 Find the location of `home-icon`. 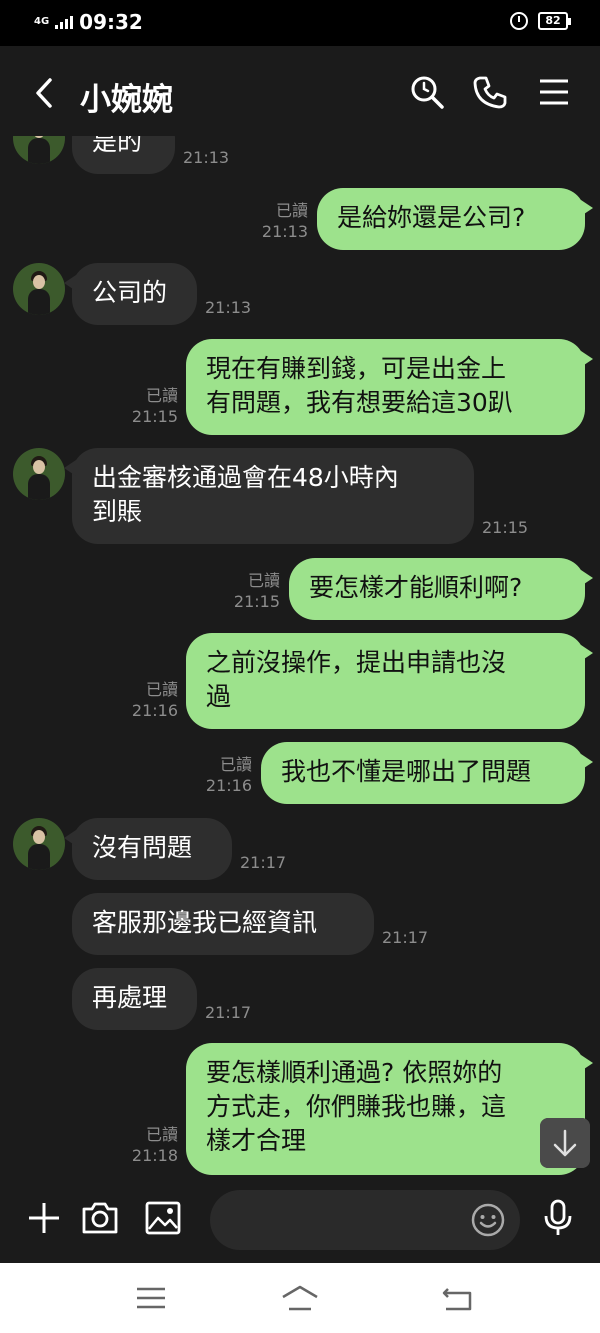

home-icon is located at coordinates (300, 1299).